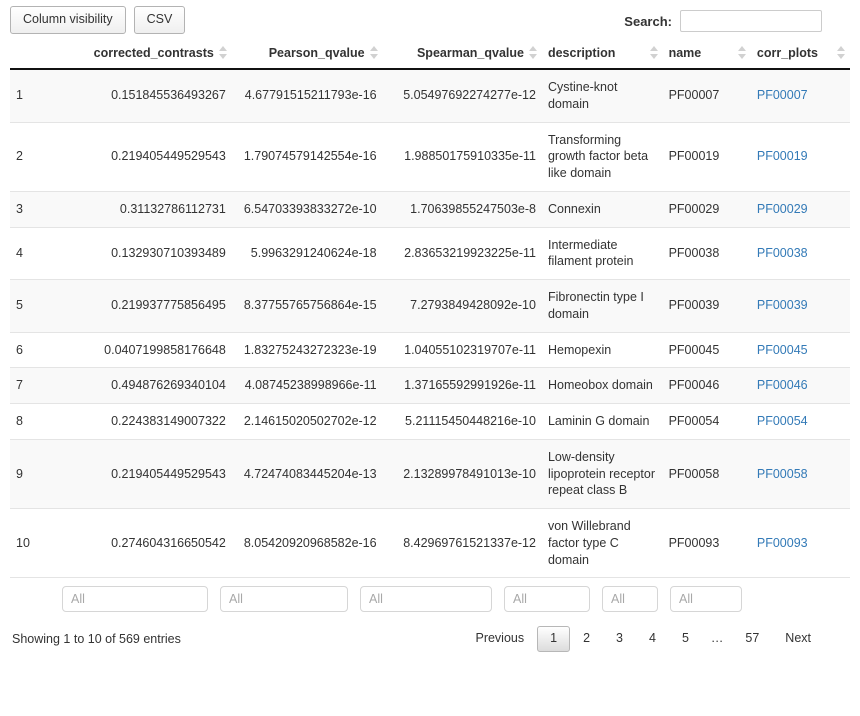 The width and height of the screenshot is (860, 716). What do you see at coordinates (36, 253) in the screenshot?
I see `row-index: 4` at bounding box center [36, 253].